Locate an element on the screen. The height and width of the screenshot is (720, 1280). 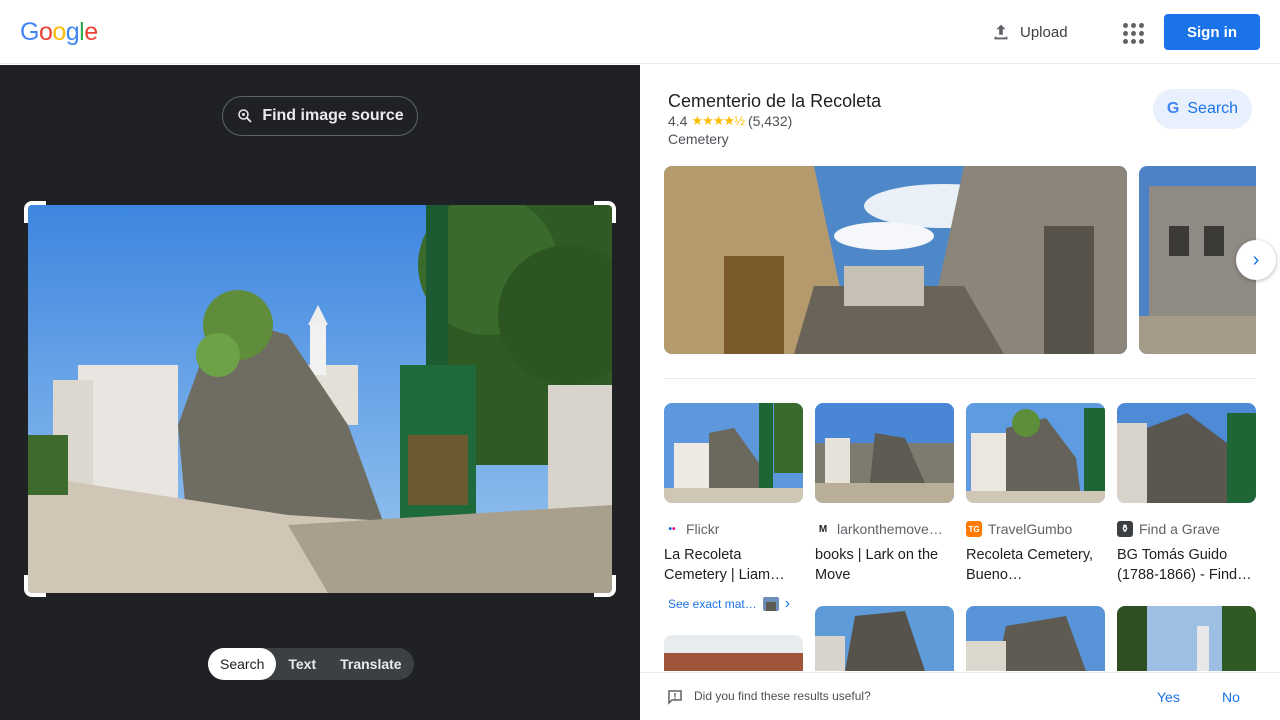
review-count: (5,432) is located at coordinates (770, 121).